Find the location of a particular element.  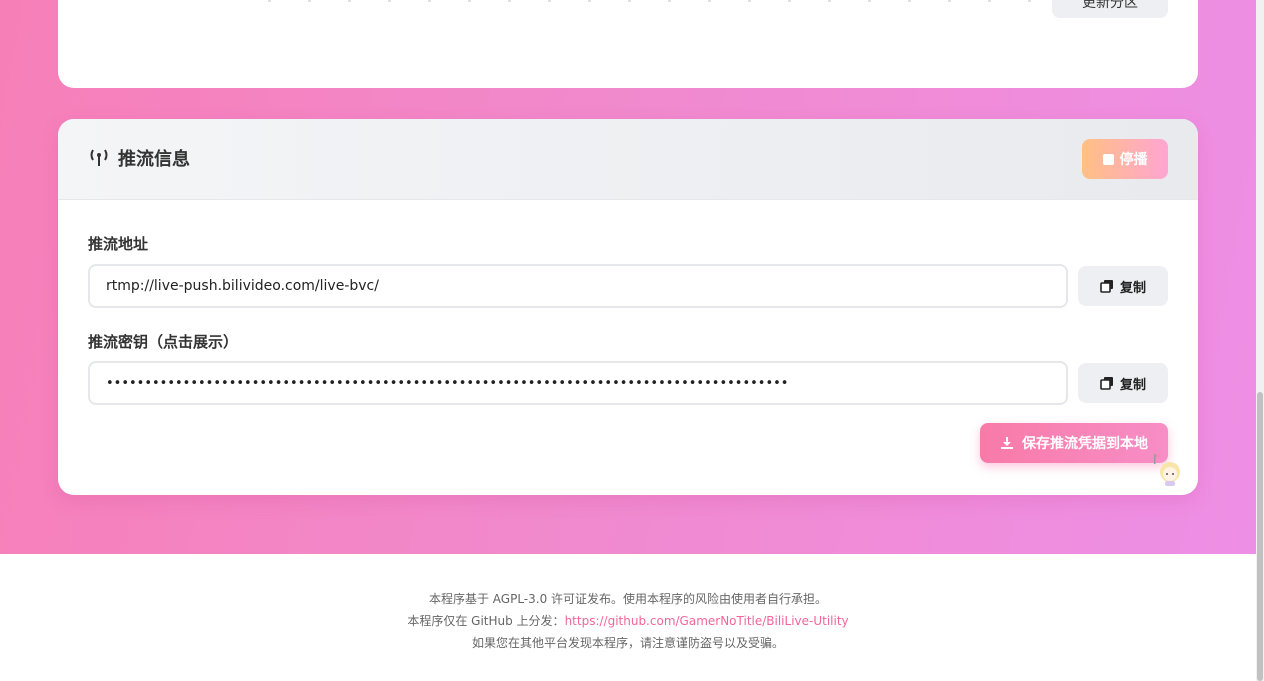

card-header: 推流信息 停播 is located at coordinates (628, 159).